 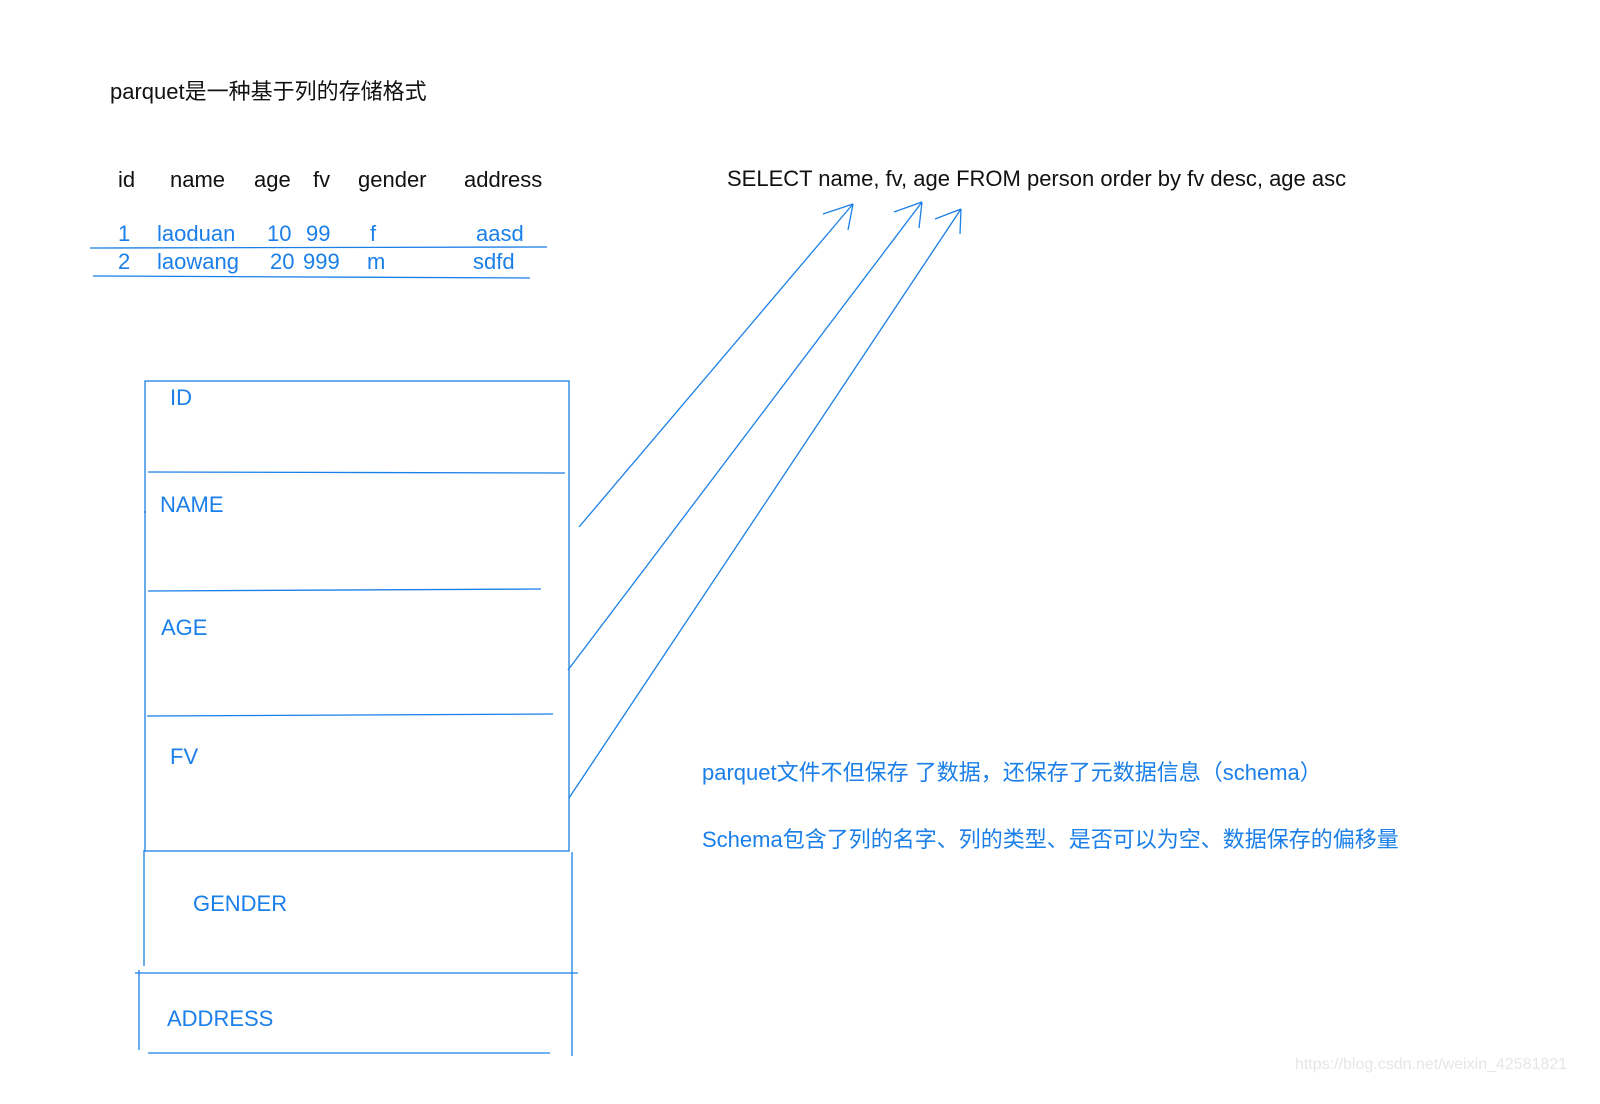 What do you see at coordinates (357, 616) in the screenshot?
I see `column-store-box` at bounding box center [357, 616].